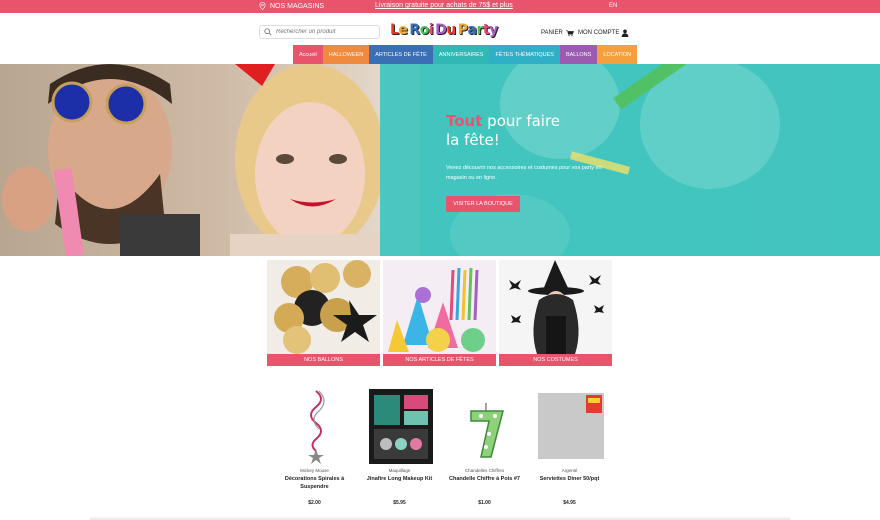 Image resolution: width=880 pixels, height=520 pixels. What do you see at coordinates (578, 54) in the screenshot?
I see `nav-item-ballons: BALLONS` at bounding box center [578, 54].